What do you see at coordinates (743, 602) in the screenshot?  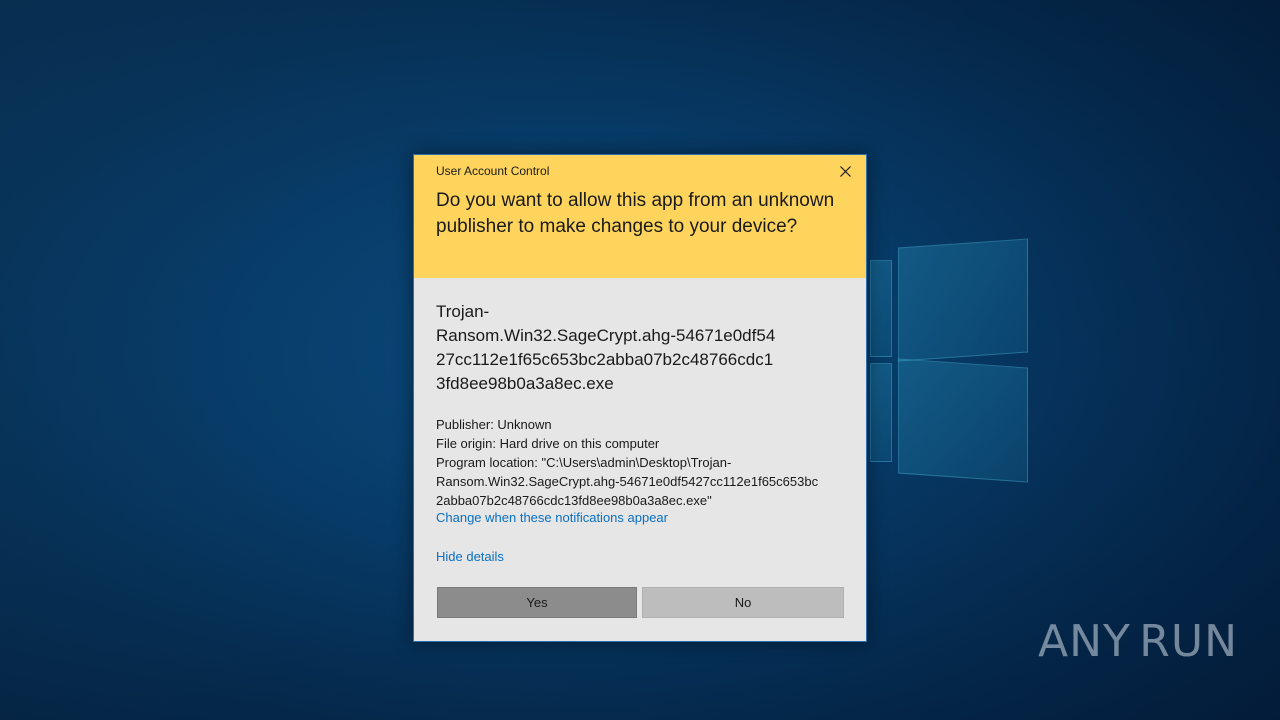 I see `no-button: No` at bounding box center [743, 602].